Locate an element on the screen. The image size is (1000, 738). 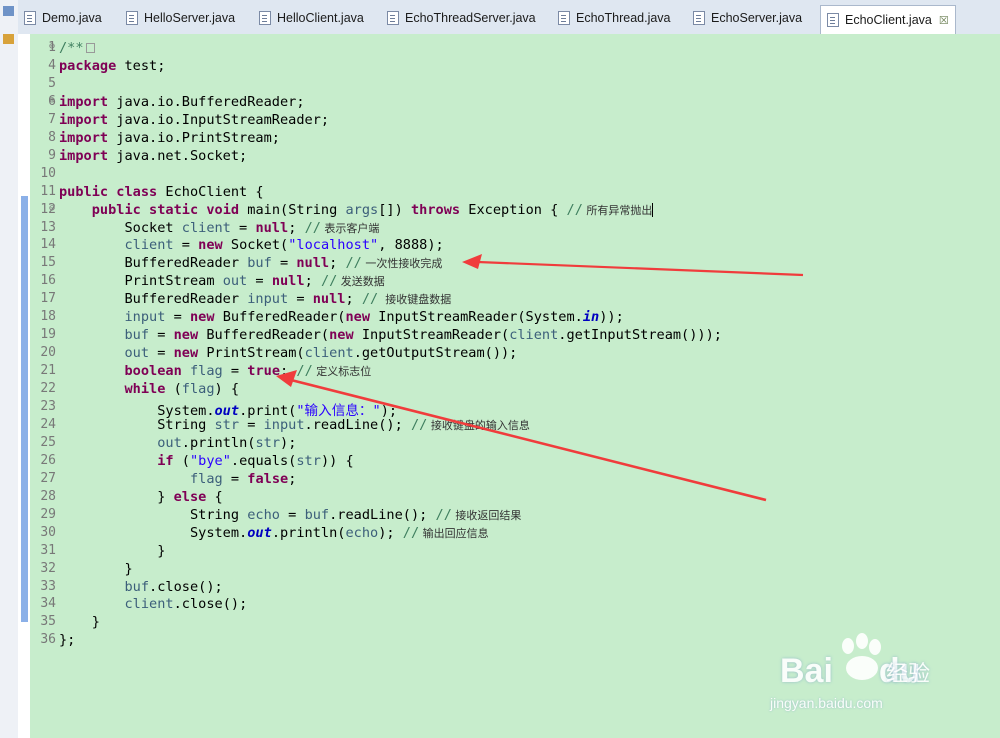
line-number: 16 is located at coordinates (48, 281).